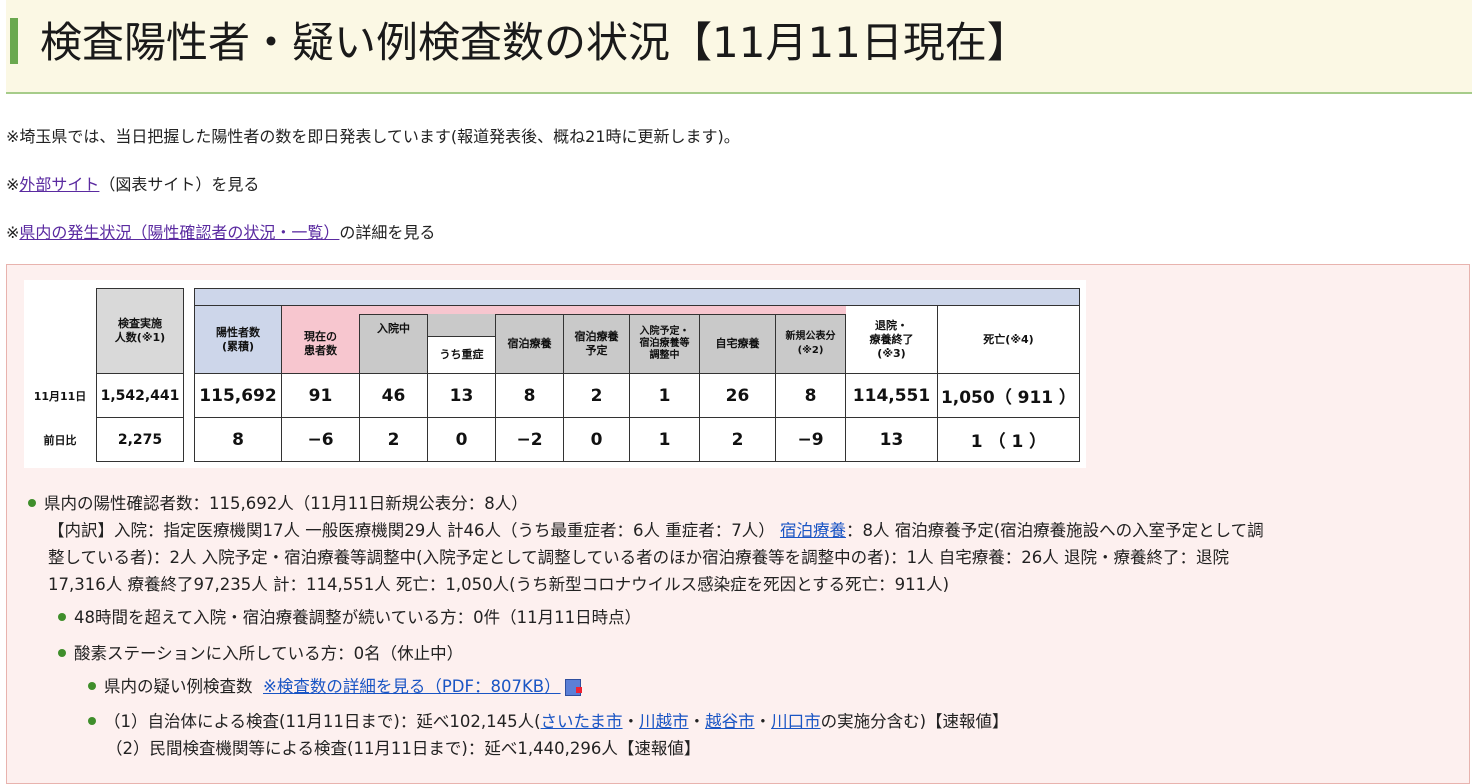  I want to click on row1-tests: 1,542,441, so click(140, 396).